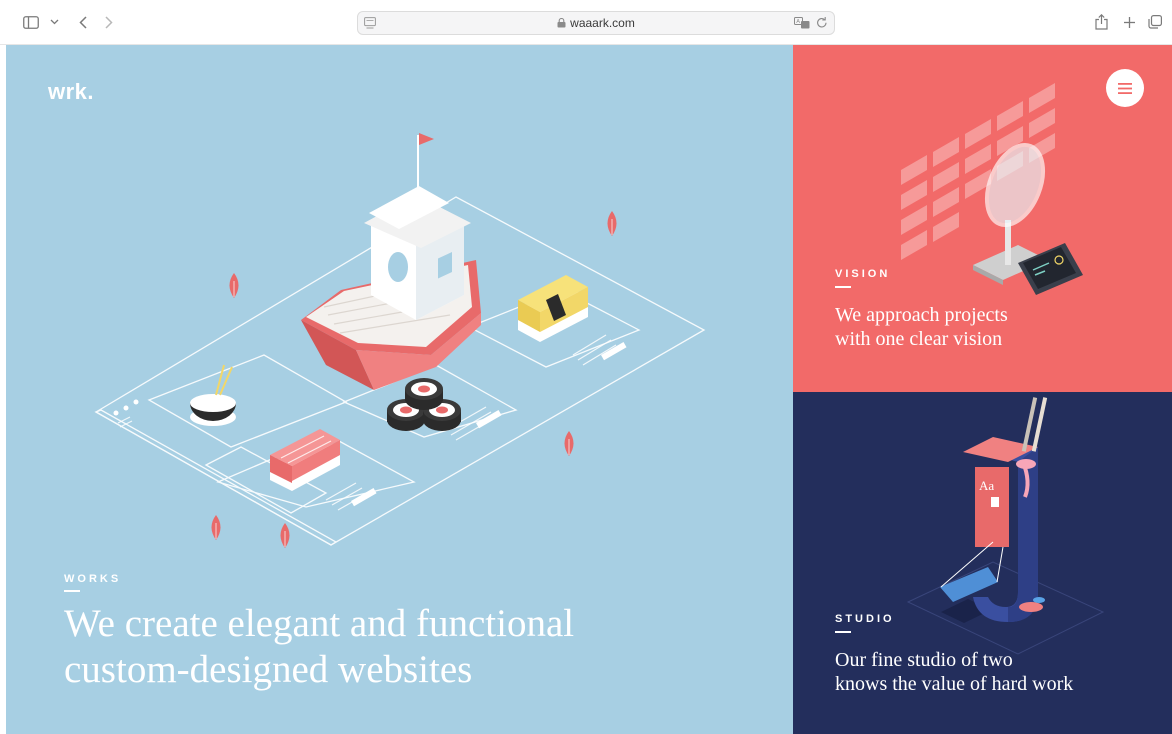 The height and width of the screenshot is (734, 1172). What do you see at coordinates (1129, 22) in the screenshot?
I see `new-tab-icon` at bounding box center [1129, 22].